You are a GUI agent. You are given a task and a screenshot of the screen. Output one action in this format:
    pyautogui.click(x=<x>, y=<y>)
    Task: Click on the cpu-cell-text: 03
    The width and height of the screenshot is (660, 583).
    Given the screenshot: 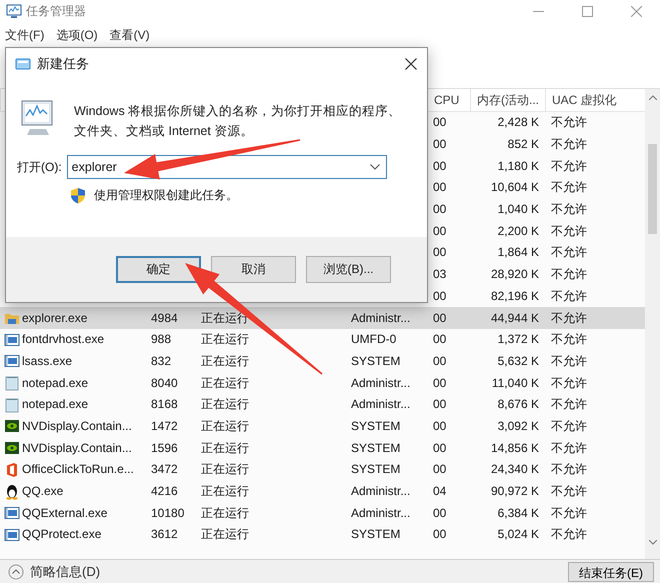 What is the action you would take?
    pyautogui.click(x=440, y=275)
    